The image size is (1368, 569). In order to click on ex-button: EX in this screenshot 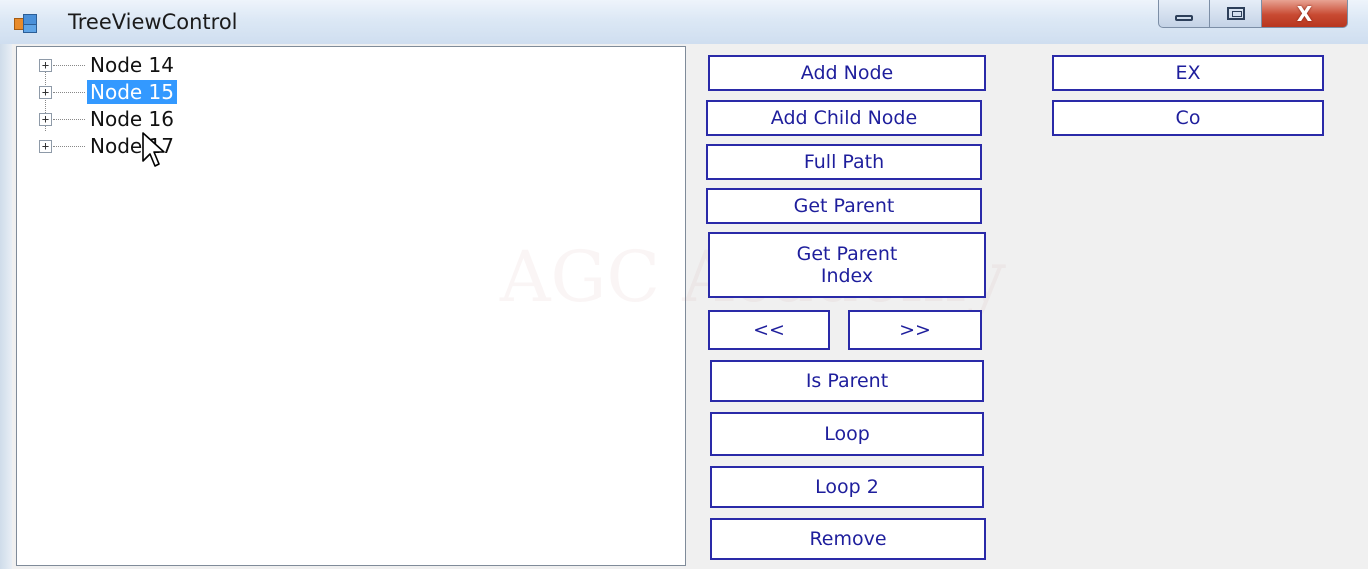, I will do `click(1188, 73)`.